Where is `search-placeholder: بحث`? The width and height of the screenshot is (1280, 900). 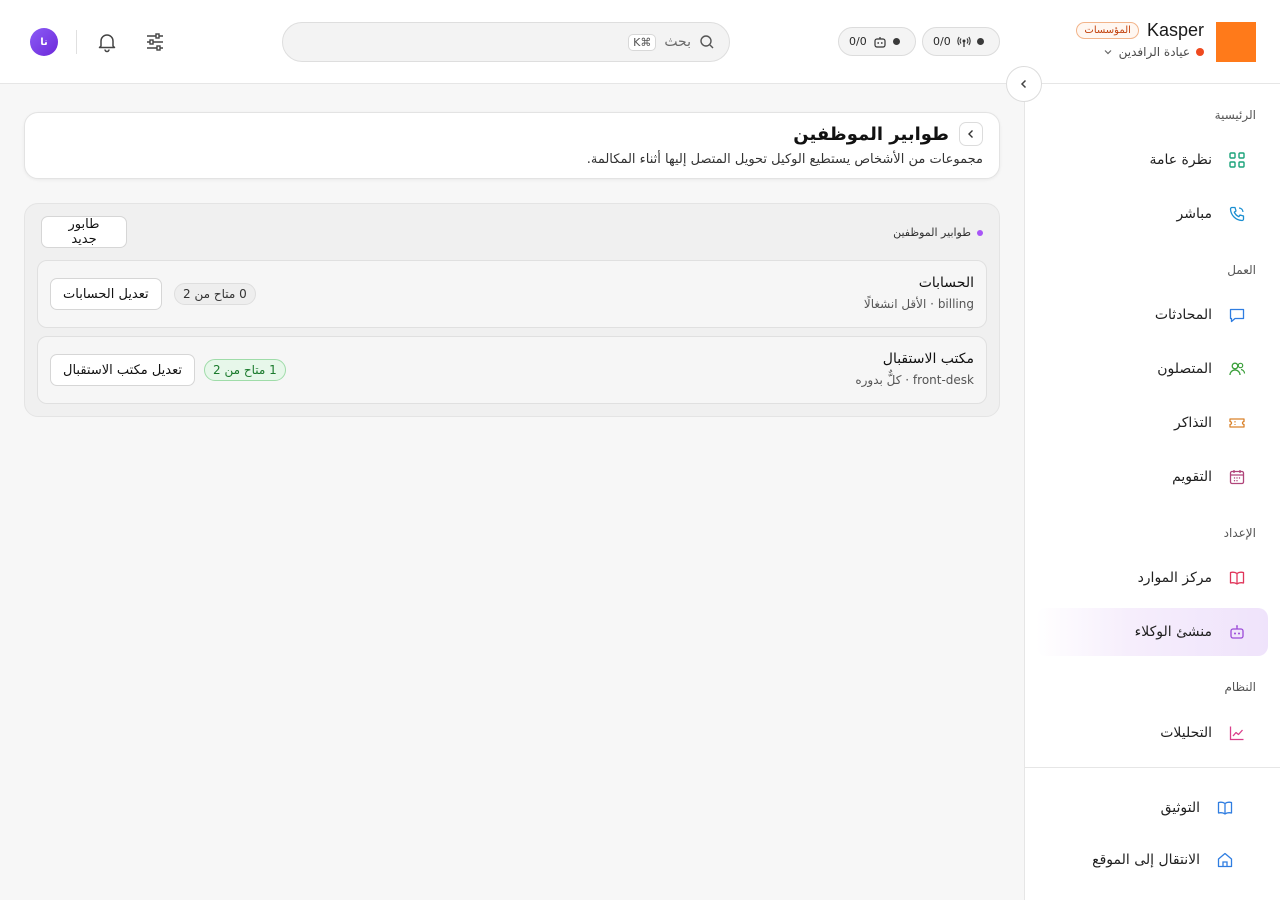 search-placeholder: بحث is located at coordinates (677, 42).